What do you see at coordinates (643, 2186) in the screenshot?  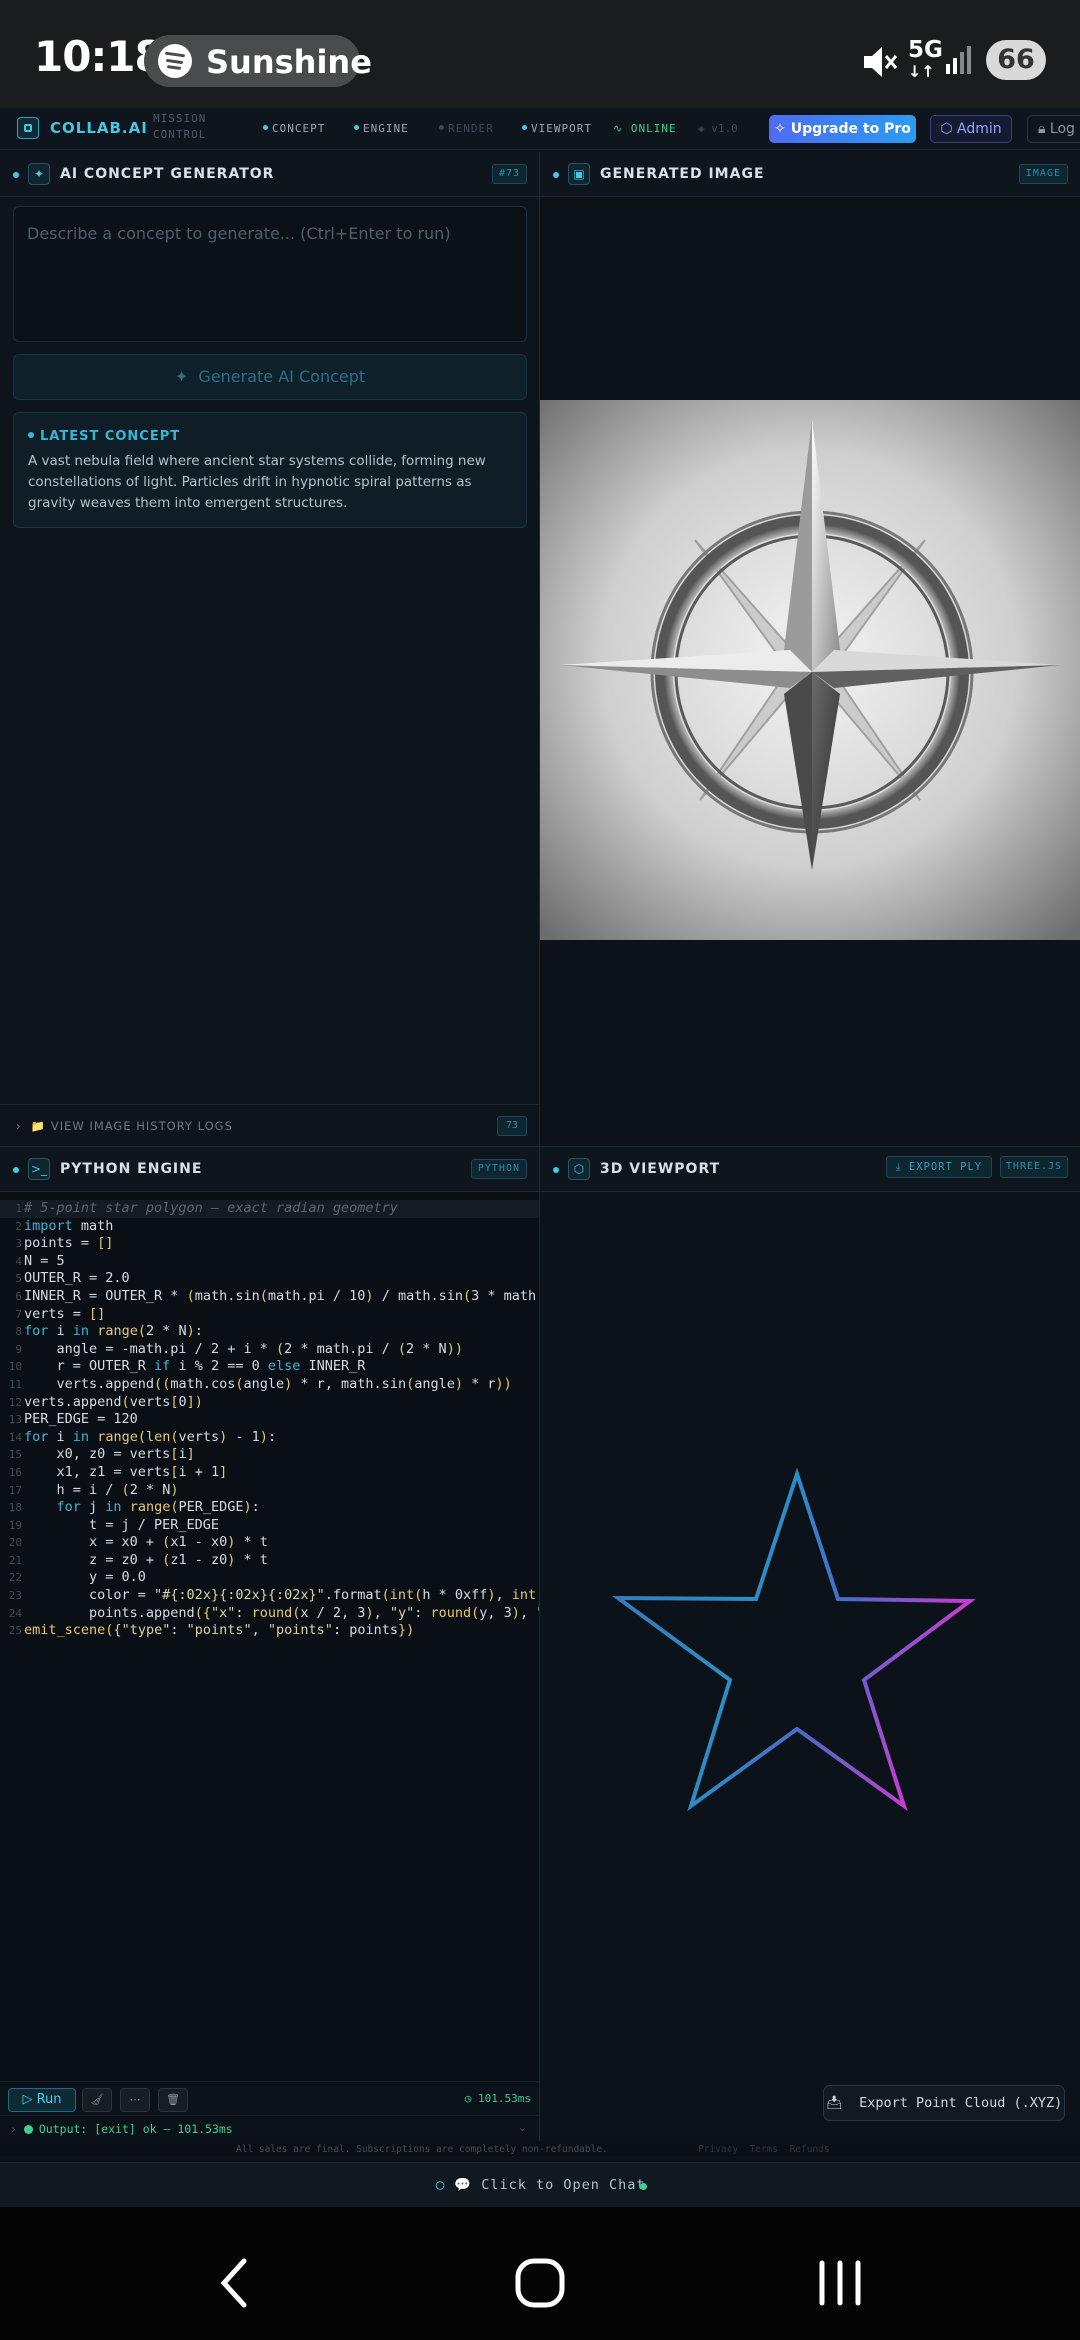 I see `chat-online-dot` at bounding box center [643, 2186].